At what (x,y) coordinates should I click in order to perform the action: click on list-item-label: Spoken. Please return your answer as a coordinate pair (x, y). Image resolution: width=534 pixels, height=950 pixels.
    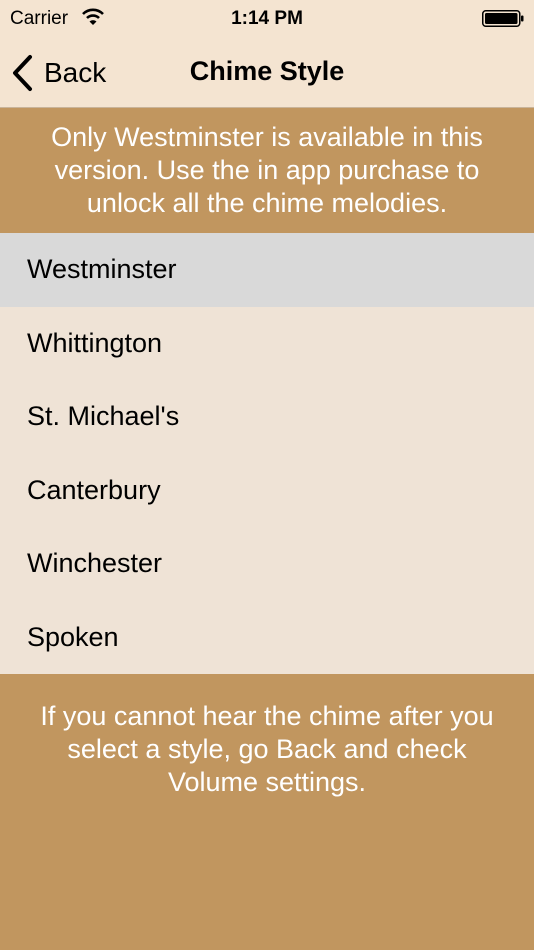
    Looking at the image, I should click on (73, 636).